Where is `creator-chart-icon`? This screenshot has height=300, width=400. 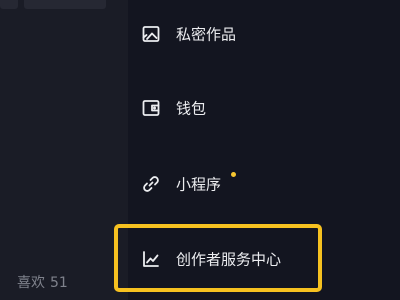
creator-chart-icon is located at coordinates (151, 259).